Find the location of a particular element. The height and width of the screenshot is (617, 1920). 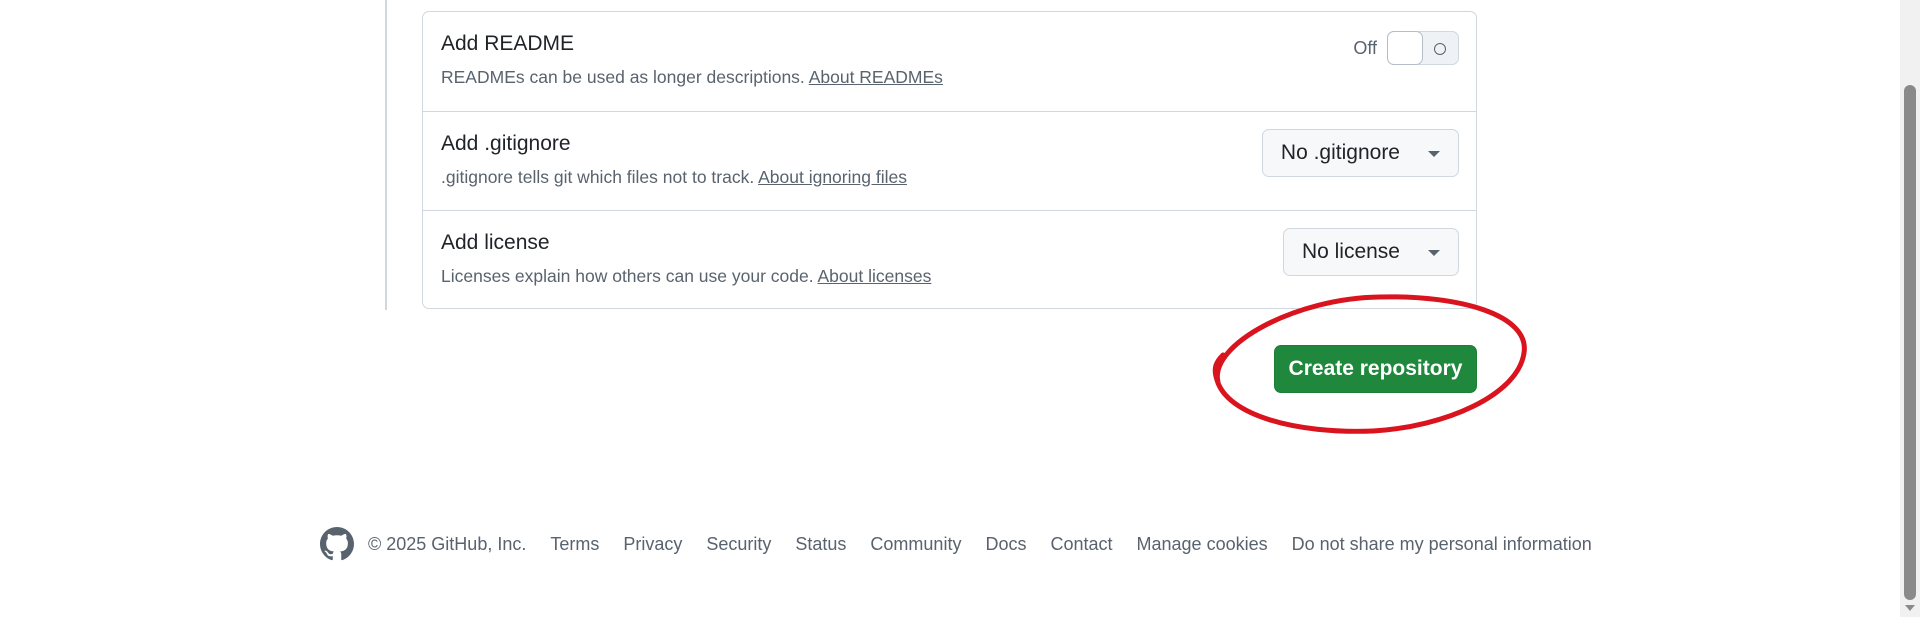

license-select: No license is located at coordinates (1370, 252).